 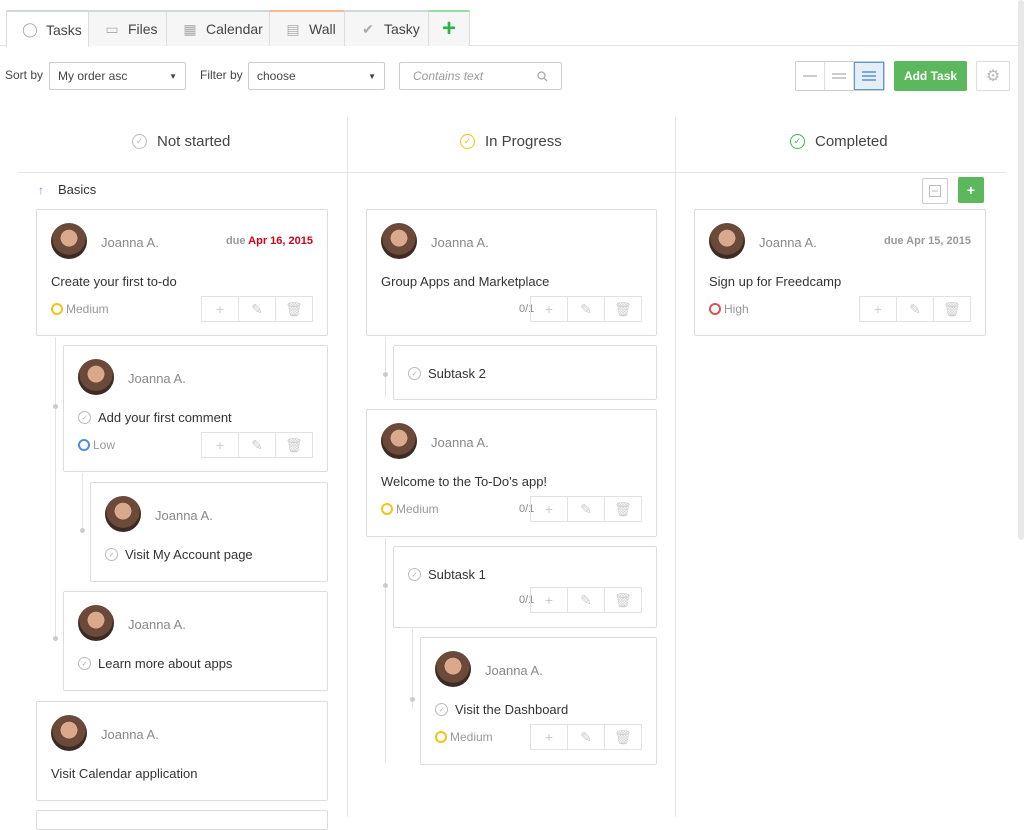 I want to click on view-expanded-button, so click(x=869, y=76).